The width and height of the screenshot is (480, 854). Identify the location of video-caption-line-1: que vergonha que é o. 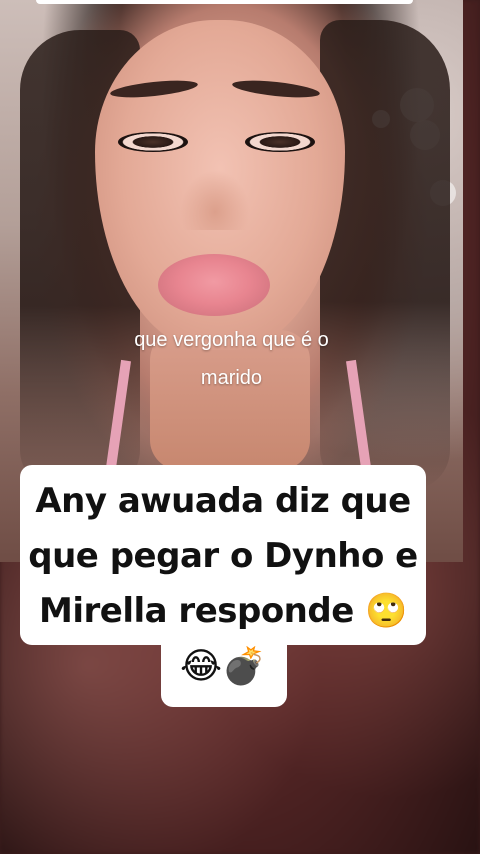
(231, 340).